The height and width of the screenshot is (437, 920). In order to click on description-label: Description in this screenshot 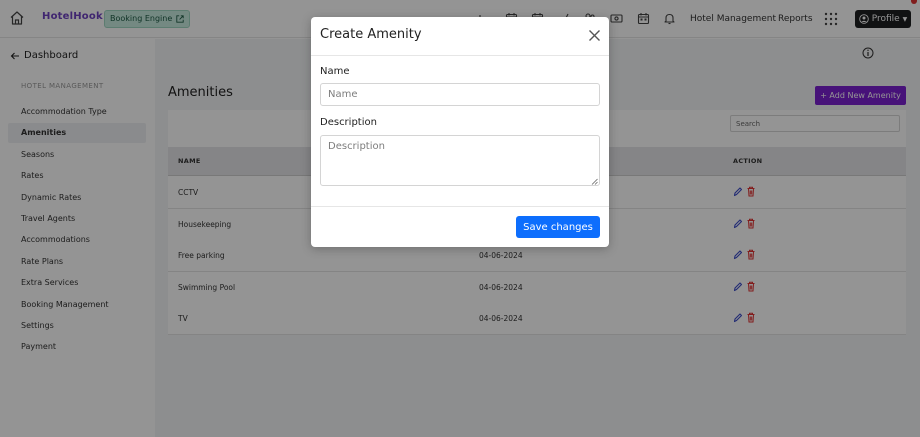, I will do `click(348, 122)`.